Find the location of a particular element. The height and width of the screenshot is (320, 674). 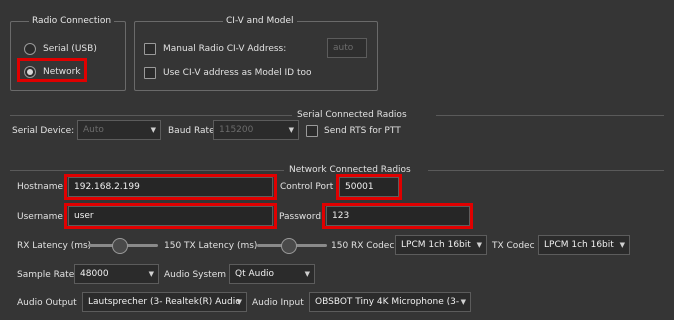

hostname-input: 192.168.2.199 is located at coordinates (170, 187).